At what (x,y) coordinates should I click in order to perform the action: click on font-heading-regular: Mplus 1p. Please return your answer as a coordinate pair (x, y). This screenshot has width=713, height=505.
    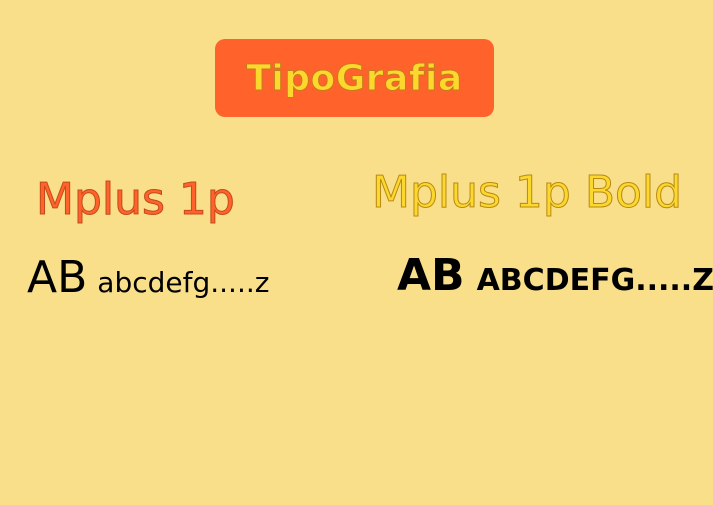
    Looking at the image, I should click on (136, 199).